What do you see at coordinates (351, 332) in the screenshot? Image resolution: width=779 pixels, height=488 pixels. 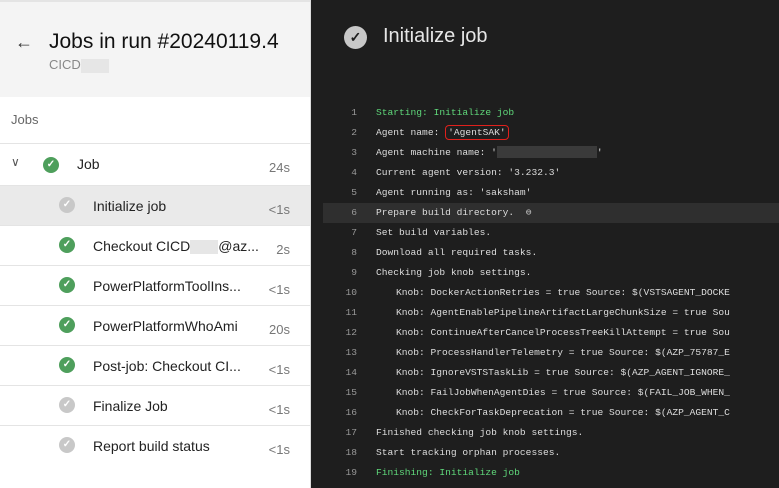 I see `line-number: 12` at bounding box center [351, 332].